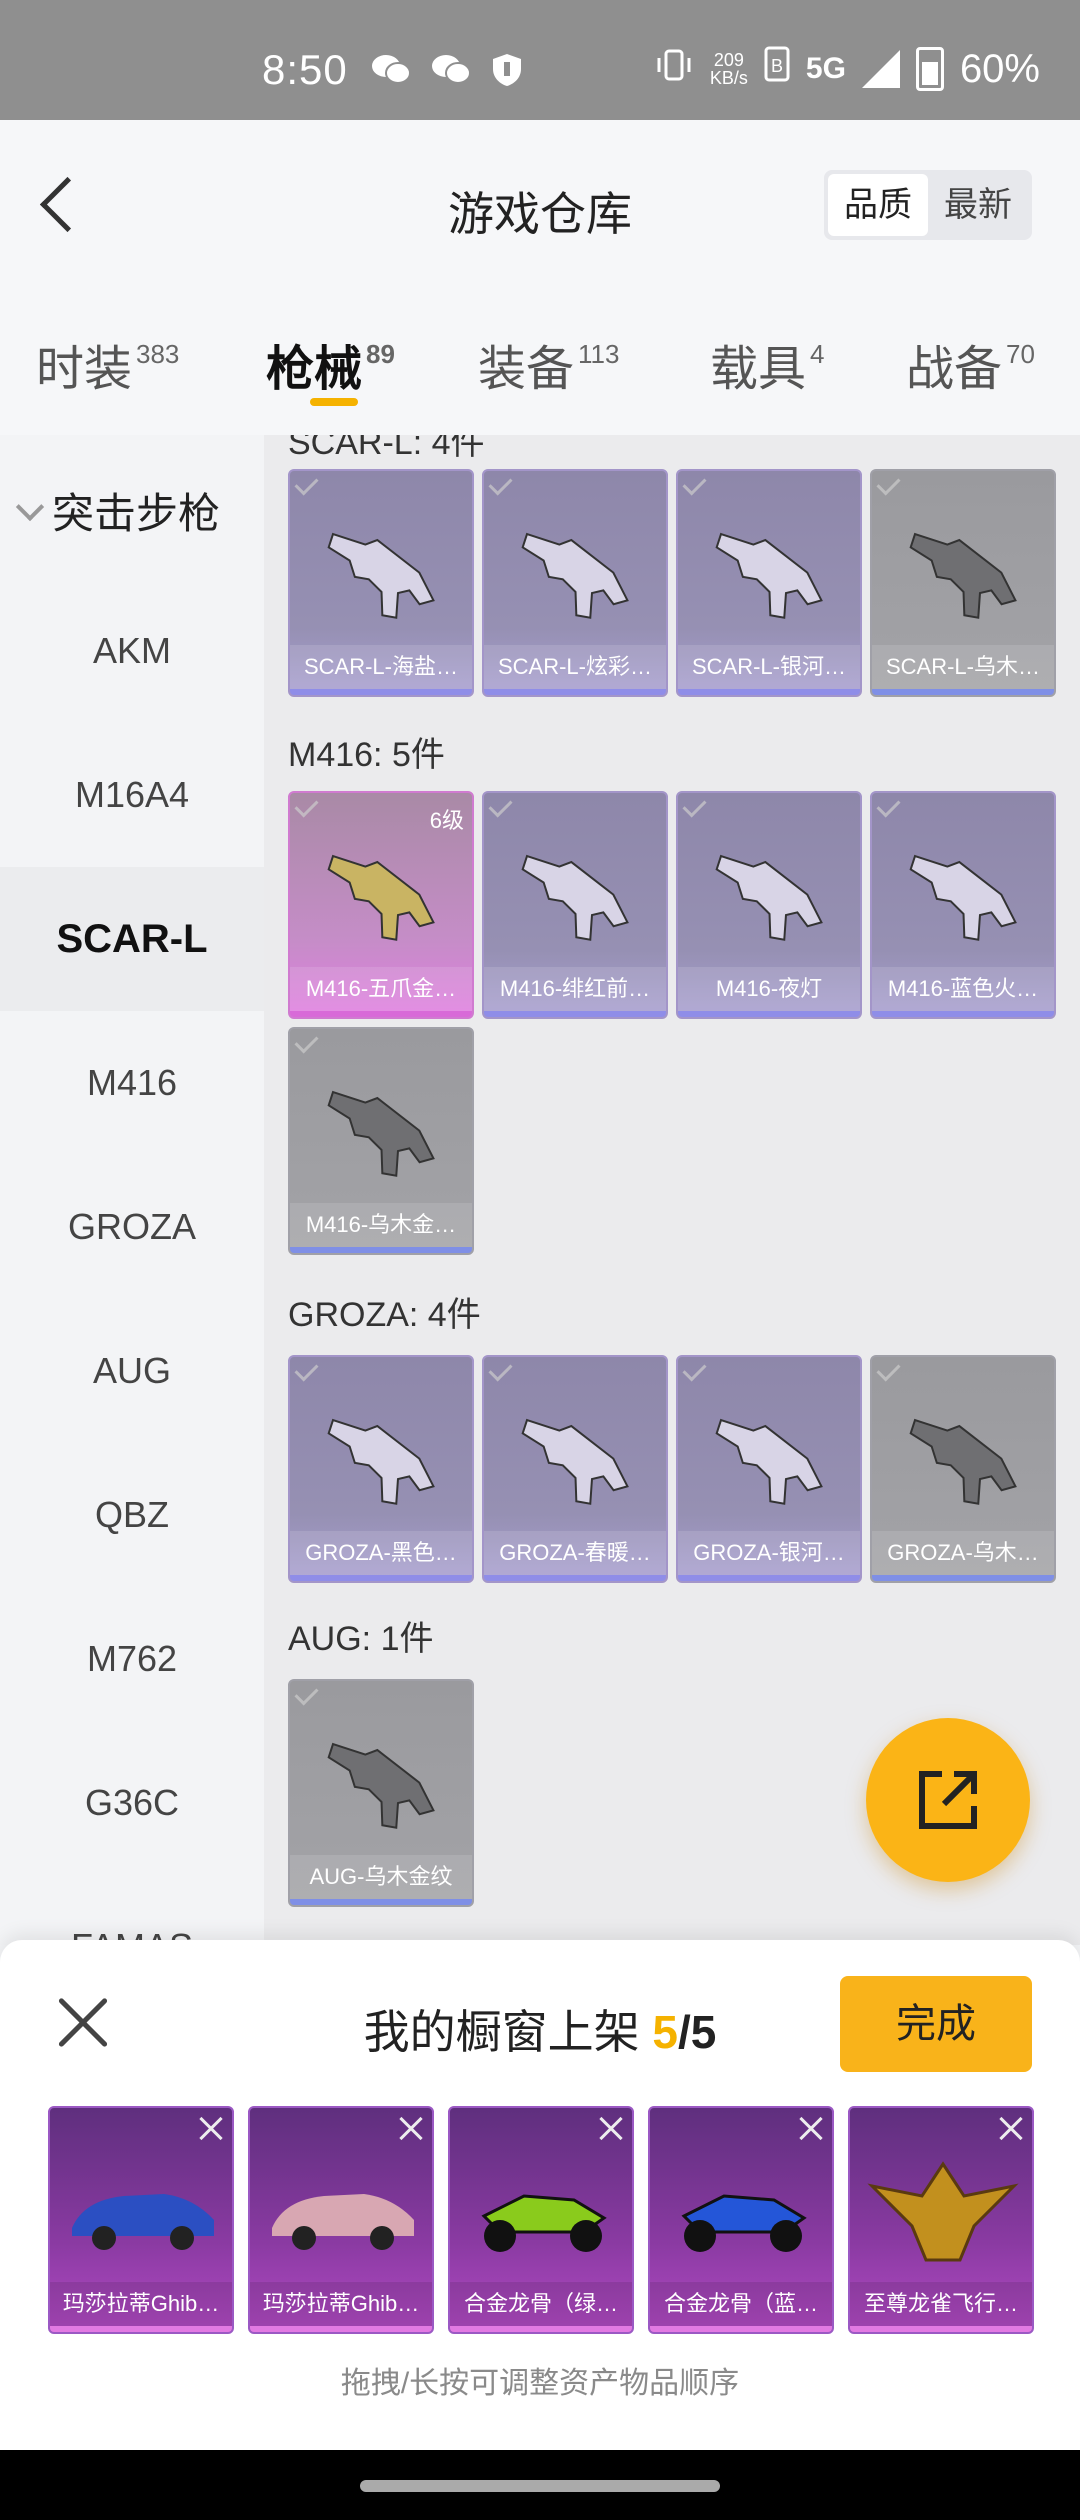  What do you see at coordinates (769, 989) in the screenshot?
I see `skin-name: M416-夜灯` at bounding box center [769, 989].